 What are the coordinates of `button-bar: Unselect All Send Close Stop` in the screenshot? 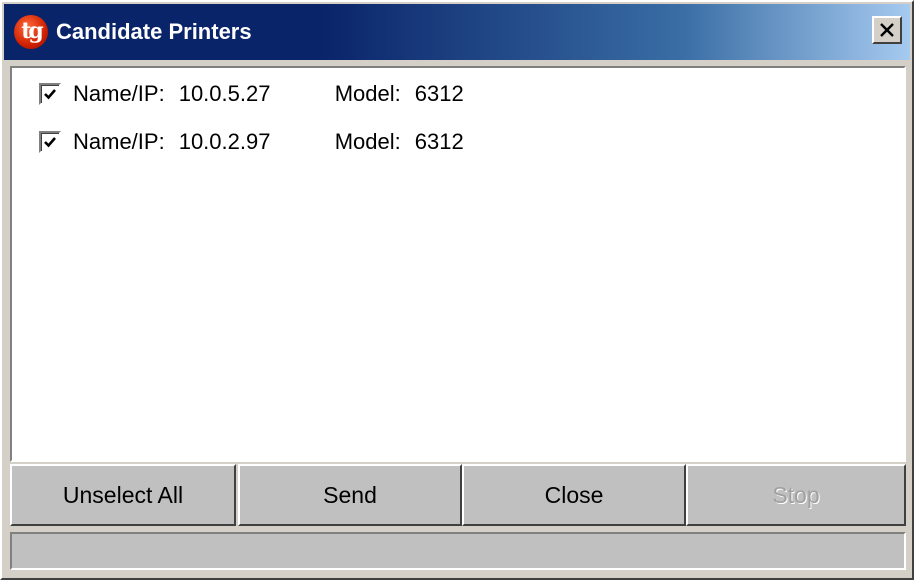 It's located at (458, 495).